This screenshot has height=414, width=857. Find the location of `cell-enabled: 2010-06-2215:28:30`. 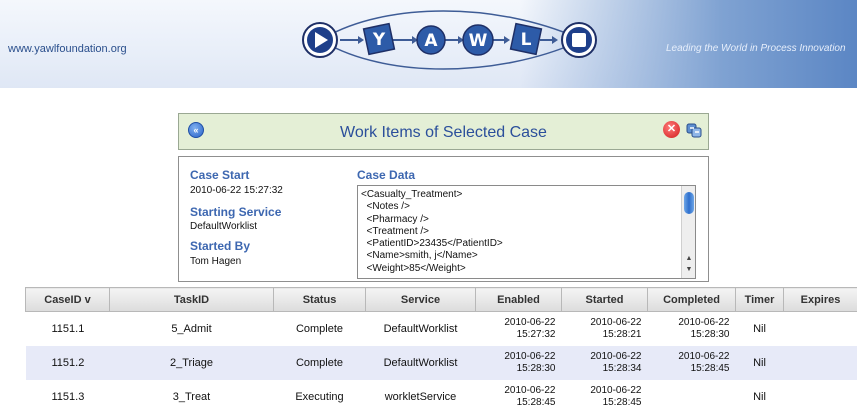

cell-enabled: 2010-06-2215:28:30 is located at coordinates (519, 363).